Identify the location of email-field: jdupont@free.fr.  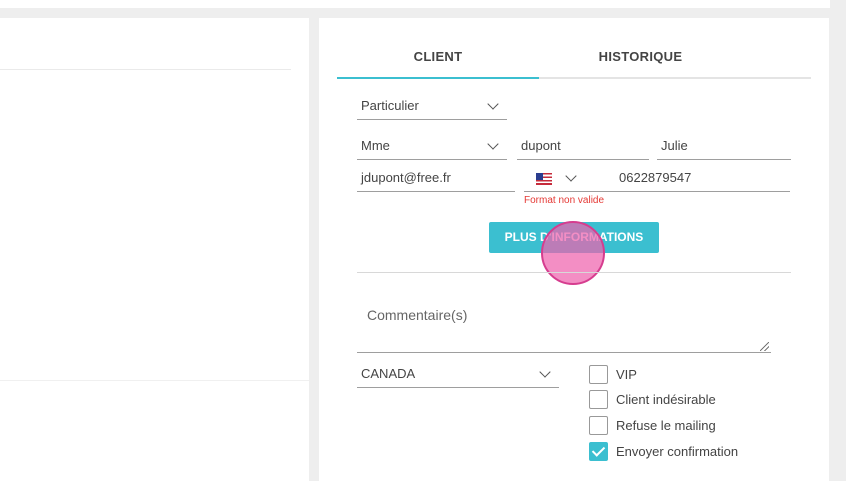
(436, 180).